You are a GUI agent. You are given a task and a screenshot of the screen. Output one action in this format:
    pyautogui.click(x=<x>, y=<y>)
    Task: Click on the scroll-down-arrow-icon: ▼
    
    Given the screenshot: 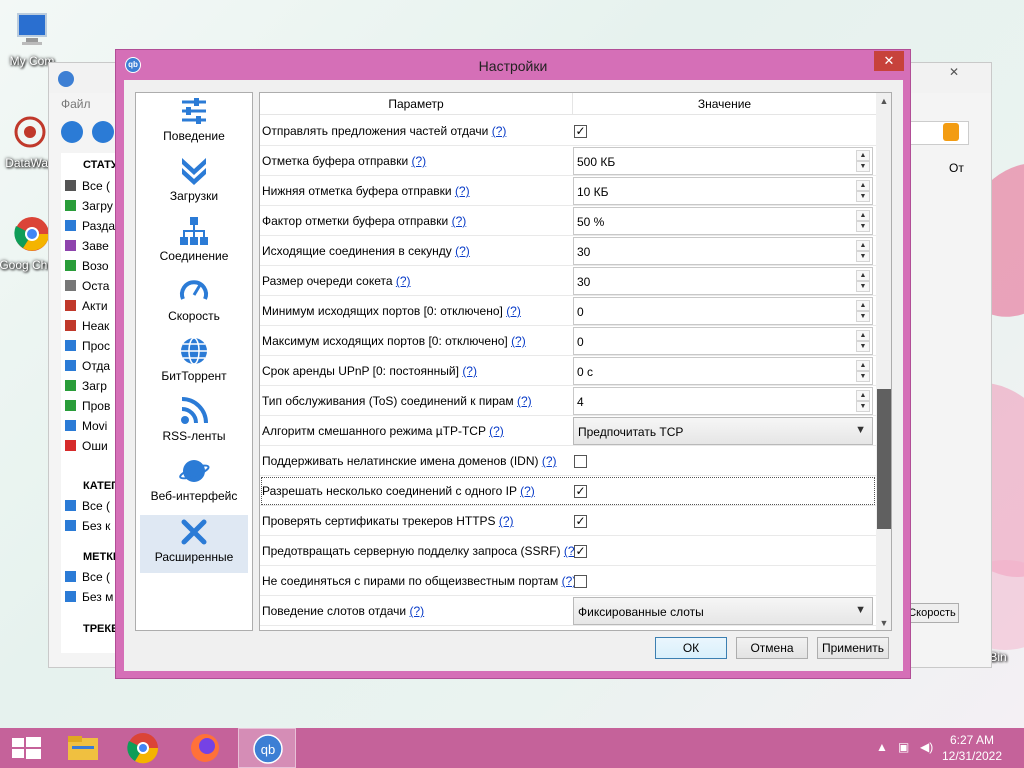 What is the action you would take?
    pyautogui.click(x=883, y=622)
    